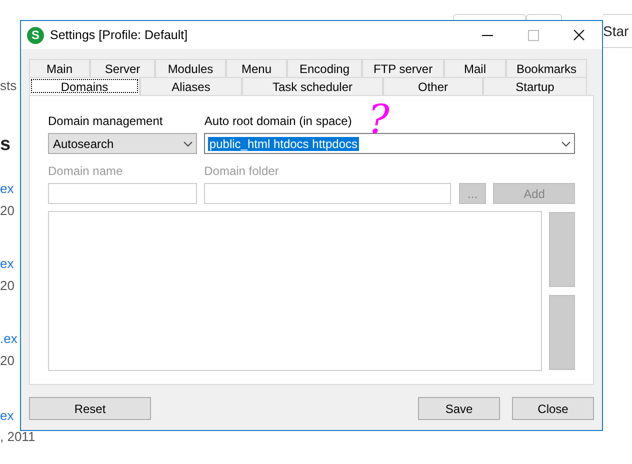 The width and height of the screenshot is (632, 464). I want to click on reset-button: Reset, so click(90, 408).